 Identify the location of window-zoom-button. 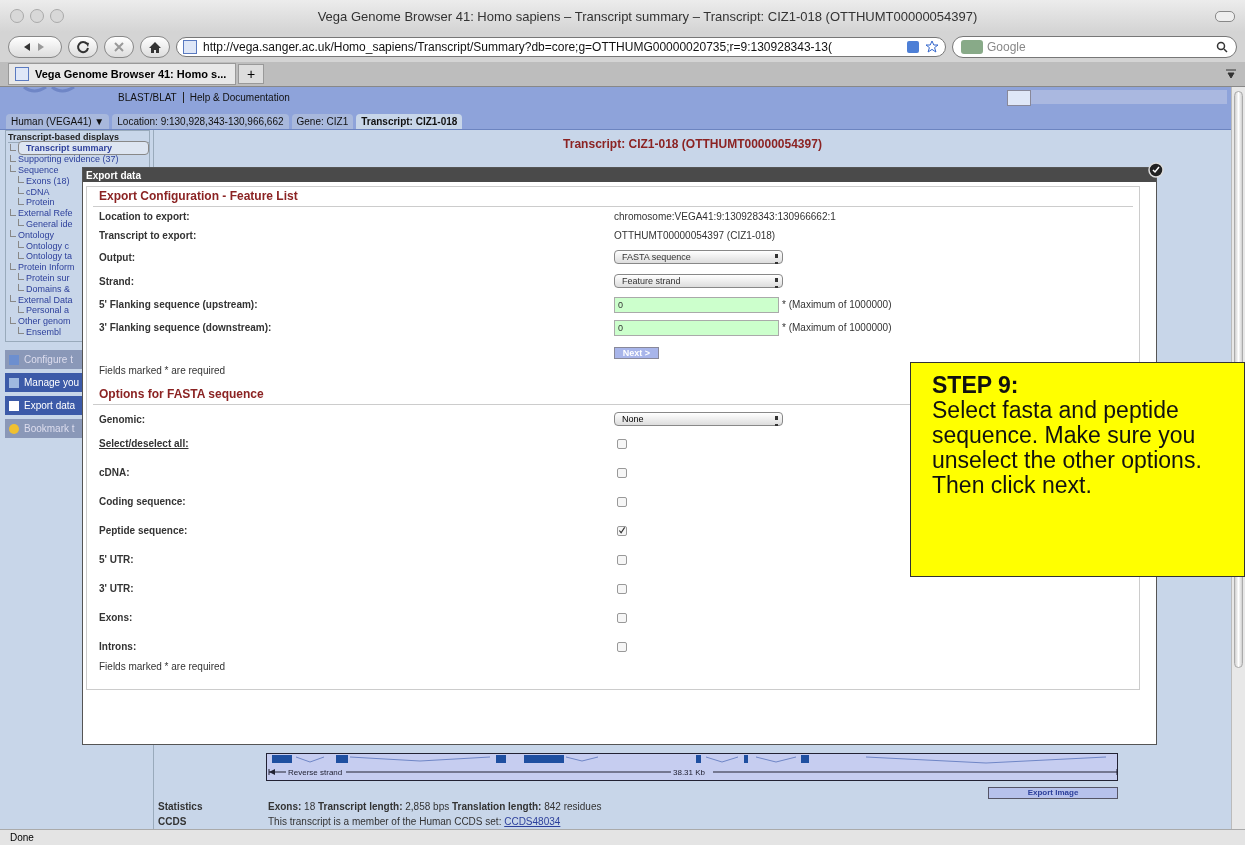
(57, 16).